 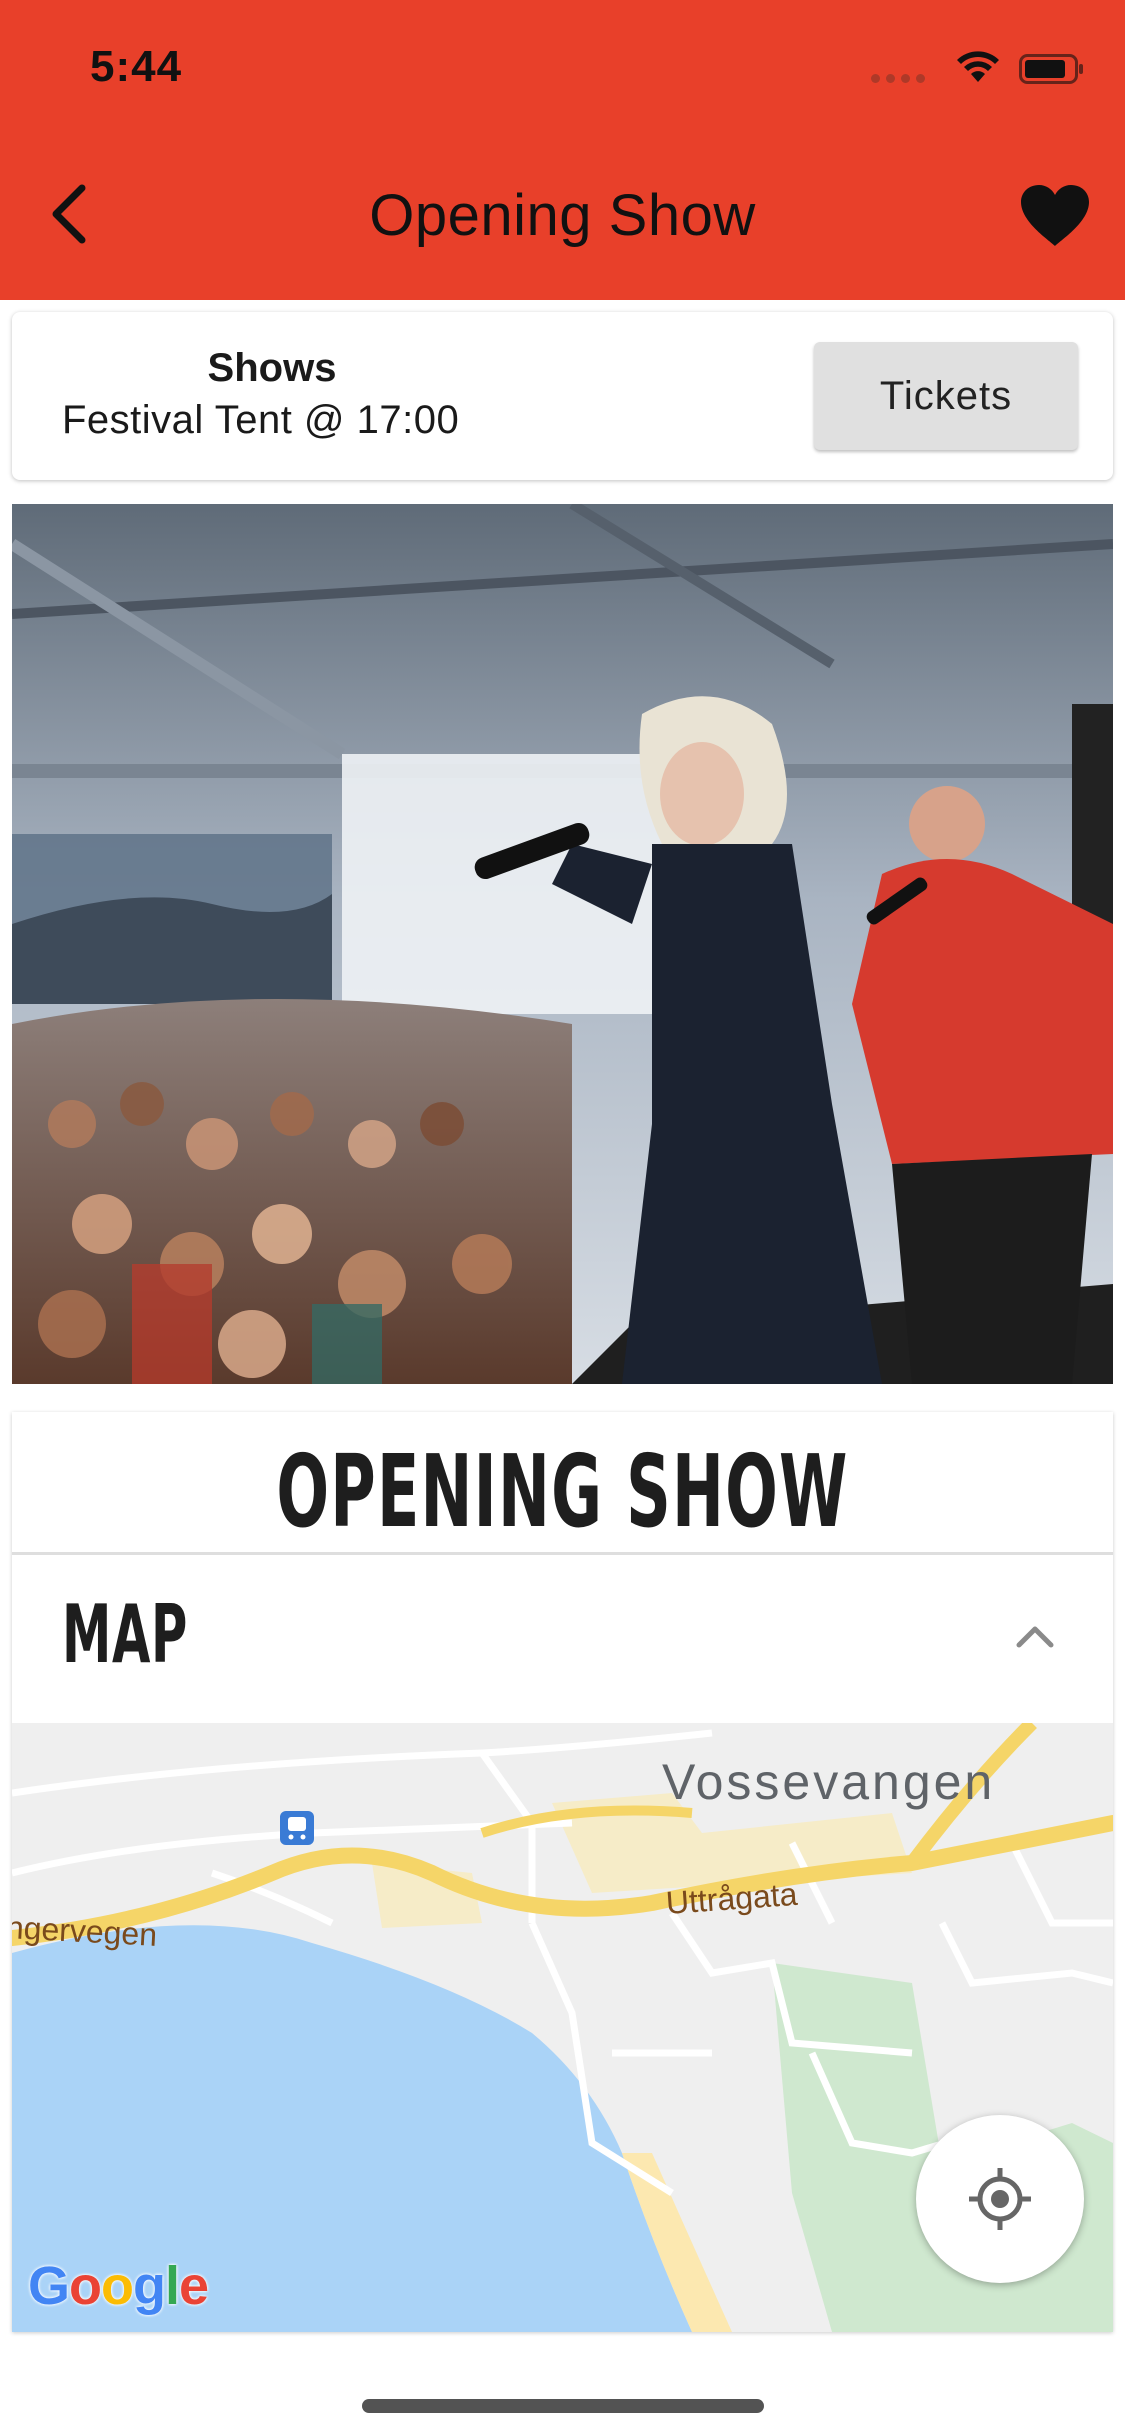 What do you see at coordinates (563, 2406) in the screenshot?
I see `home-indicator` at bounding box center [563, 2406].